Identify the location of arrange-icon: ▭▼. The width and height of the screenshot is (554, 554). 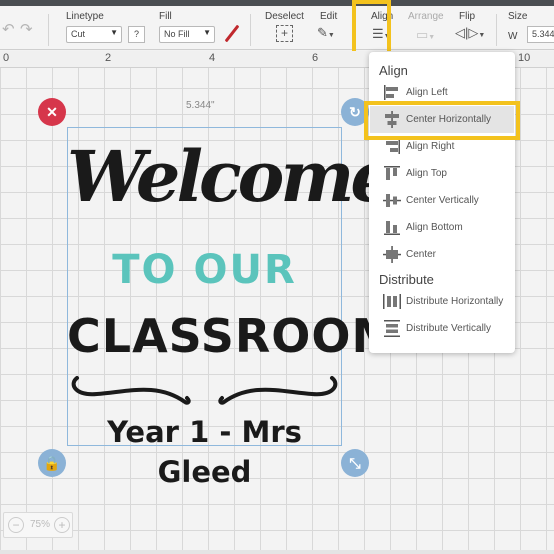
(426, 34).